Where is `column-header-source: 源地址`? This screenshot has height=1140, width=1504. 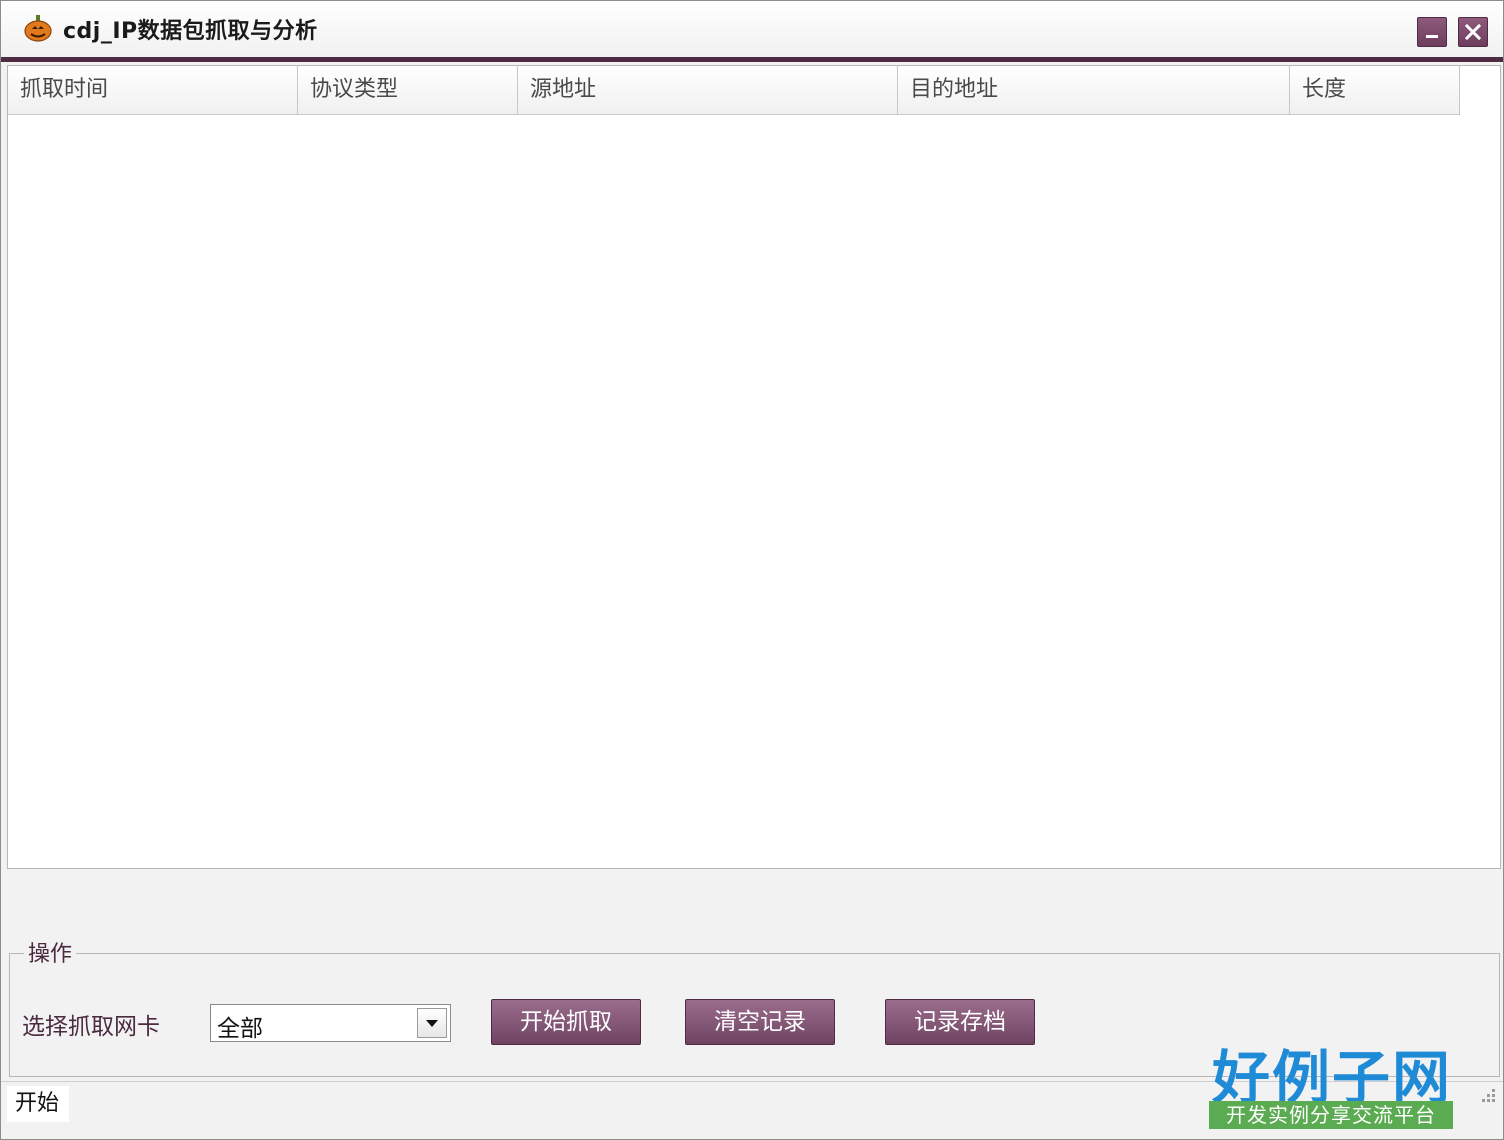
column-header-source: 源地址 is located at coordinates (708, 90).